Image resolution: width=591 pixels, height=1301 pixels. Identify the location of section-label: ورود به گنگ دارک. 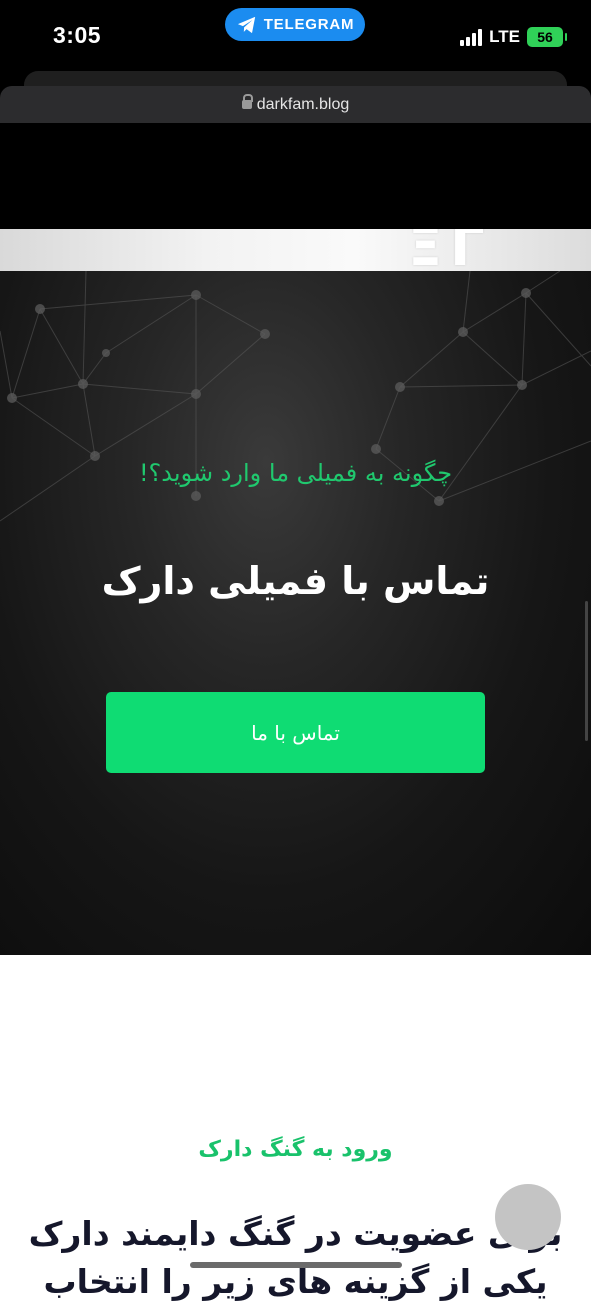
(295, 1149).